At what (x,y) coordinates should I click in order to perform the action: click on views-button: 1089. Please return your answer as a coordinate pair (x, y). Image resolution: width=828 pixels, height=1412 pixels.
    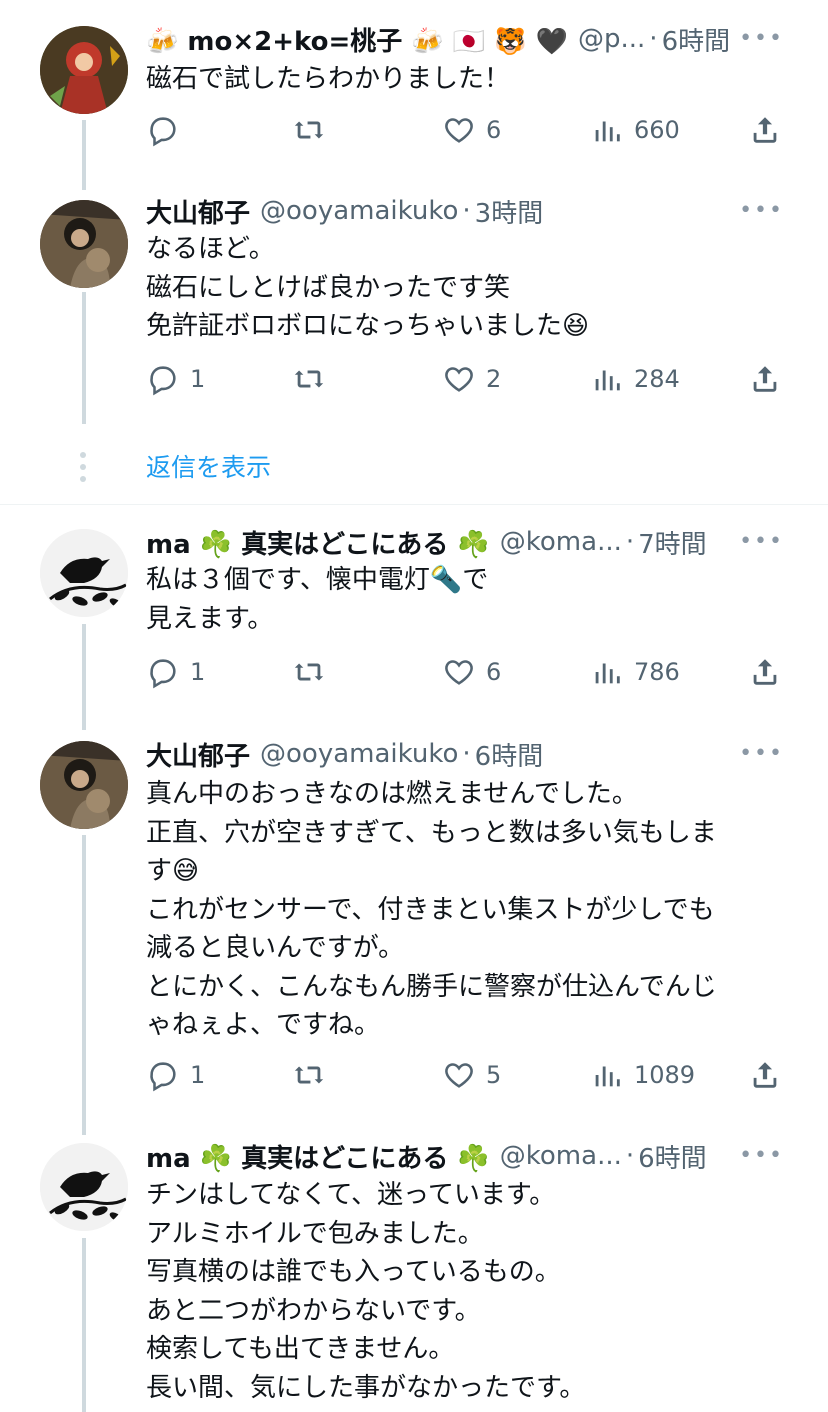
    Looking at the image, I should click on (642, 1075).